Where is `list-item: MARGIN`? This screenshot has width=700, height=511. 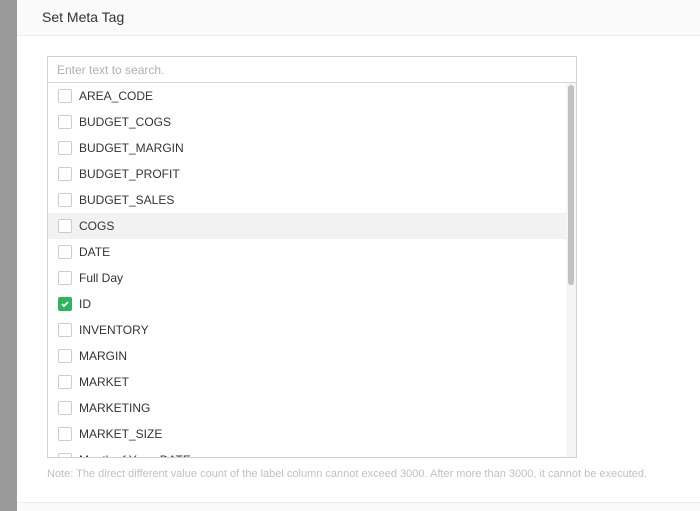 list-item: MARGIN is located at coordinates (308, 356).